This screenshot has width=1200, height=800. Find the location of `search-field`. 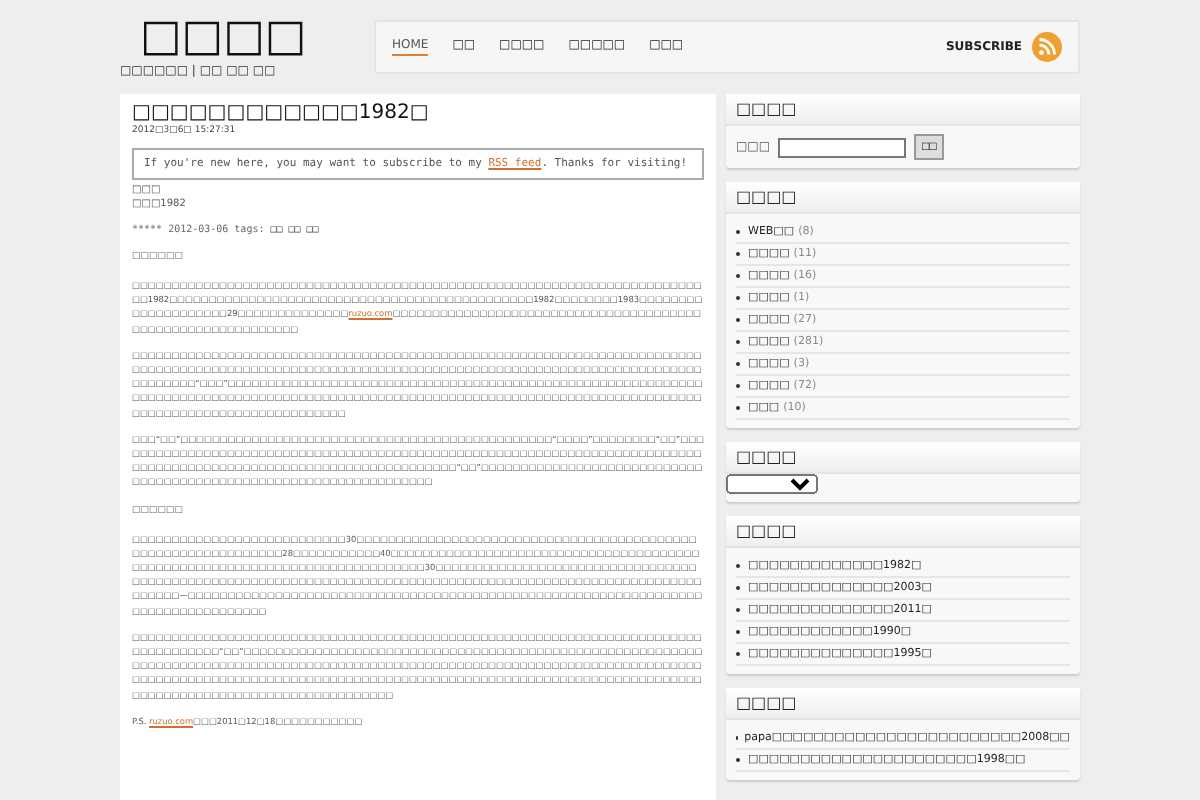

search-field is located at coordinates (842, 147).